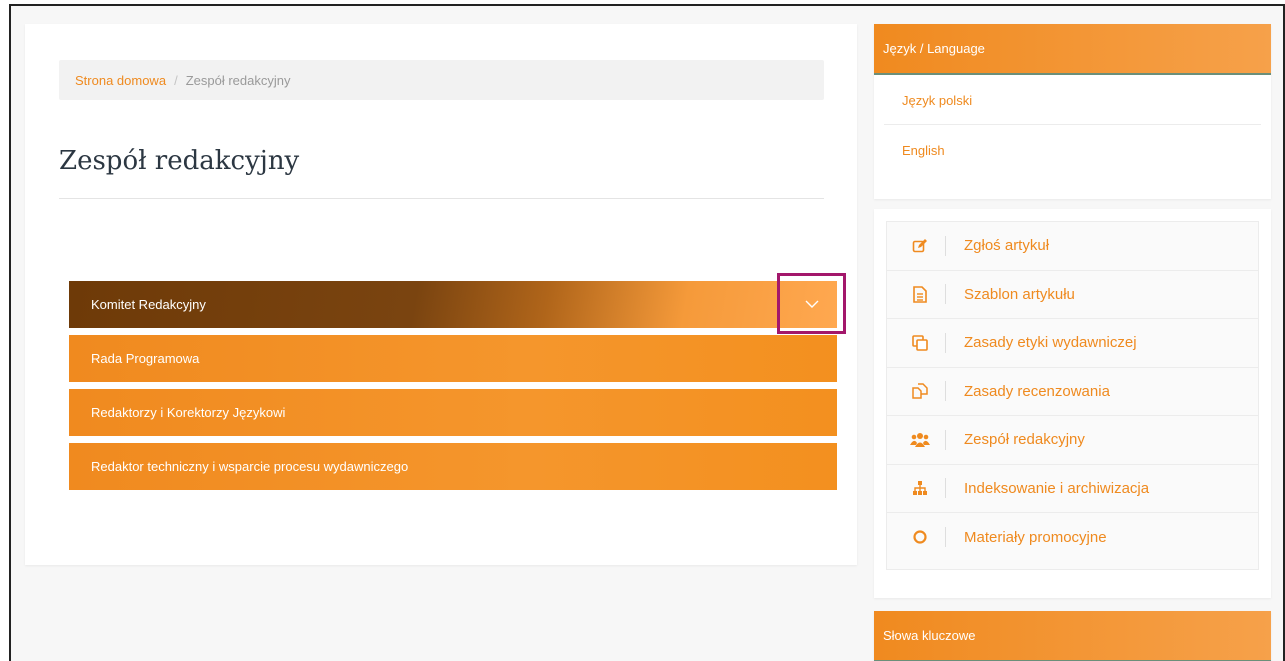  I want to click on keywords-widget-title: Słowa kluczowe, so click(1072, 636).